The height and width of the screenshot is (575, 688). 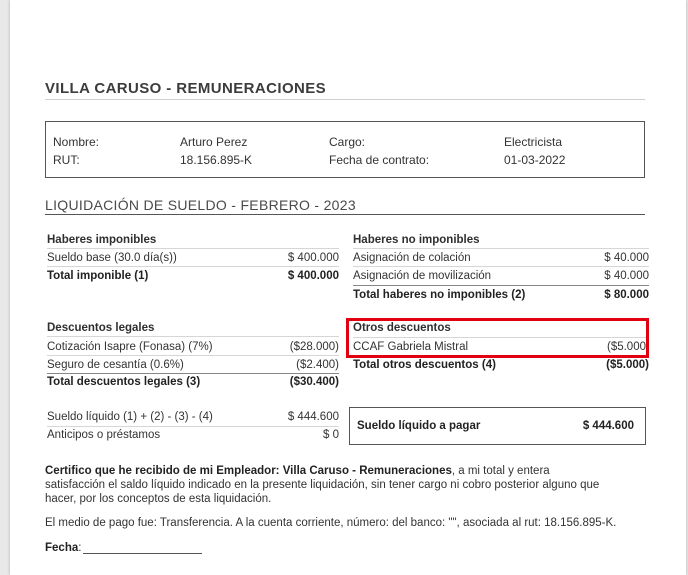 What do you see at coordinates (627, 365) in the screenshot?
I see `total-otros-descuentos-value: ($5.000)` at bounding box center [627, 365].